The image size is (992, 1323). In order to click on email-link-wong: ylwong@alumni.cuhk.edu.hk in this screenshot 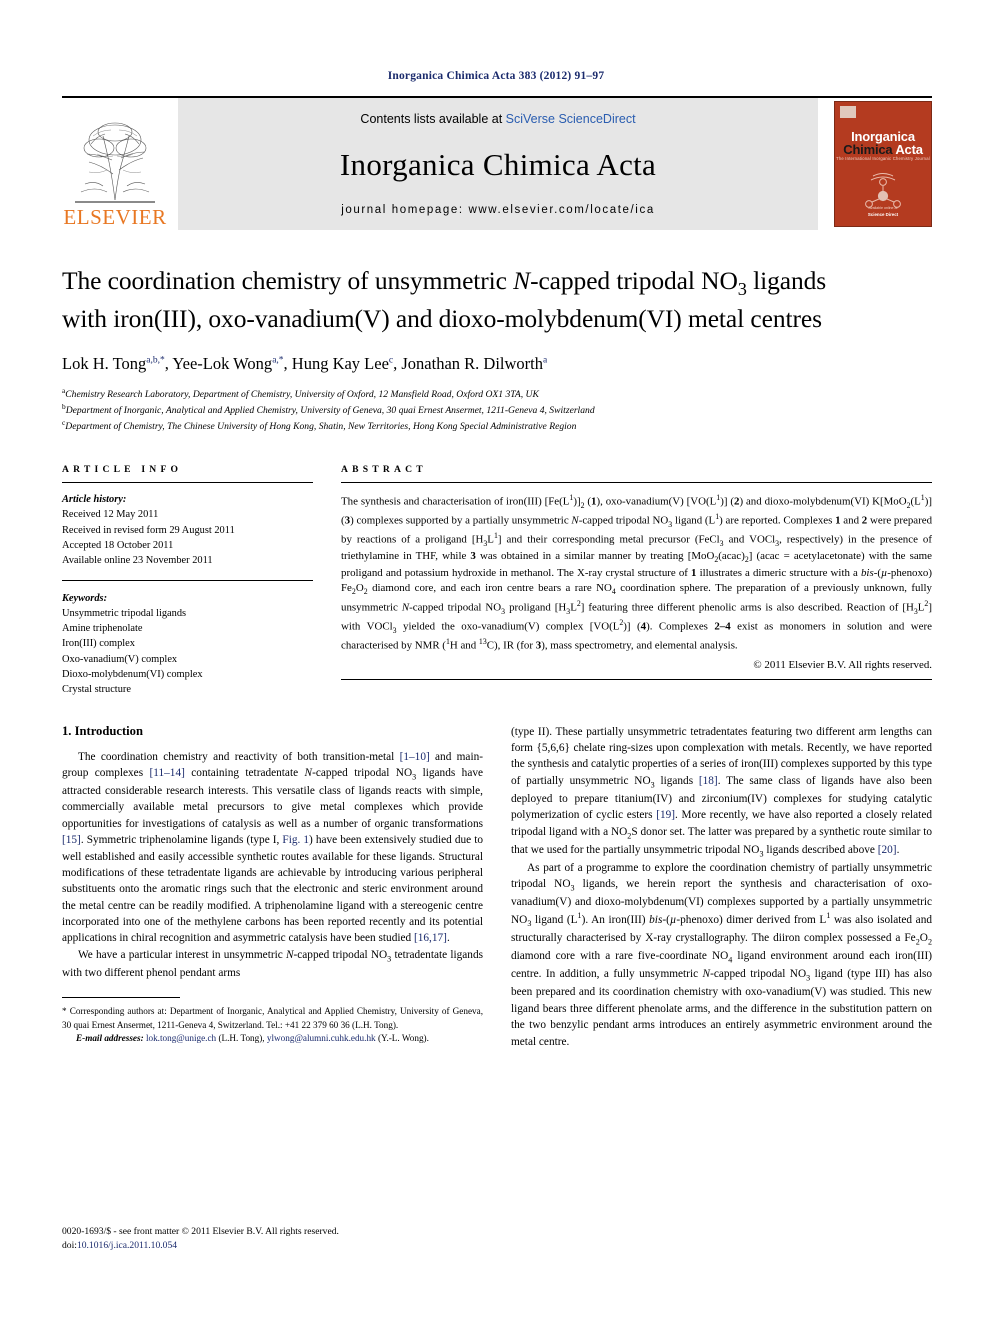, I will do `click(321, 1038)`.